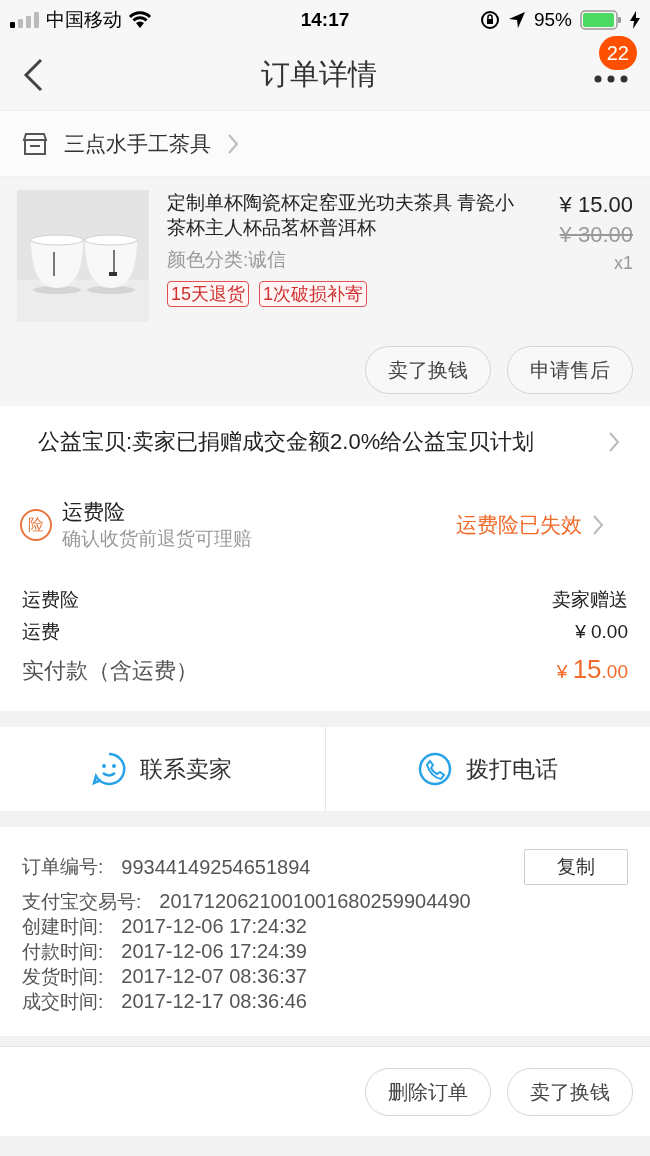 This screenshot has height=1156, width=650. What do you see at coordinates (50, 600) in the screenshot?
I see `fee-label: 运费险` at bounding box center [50, 600].